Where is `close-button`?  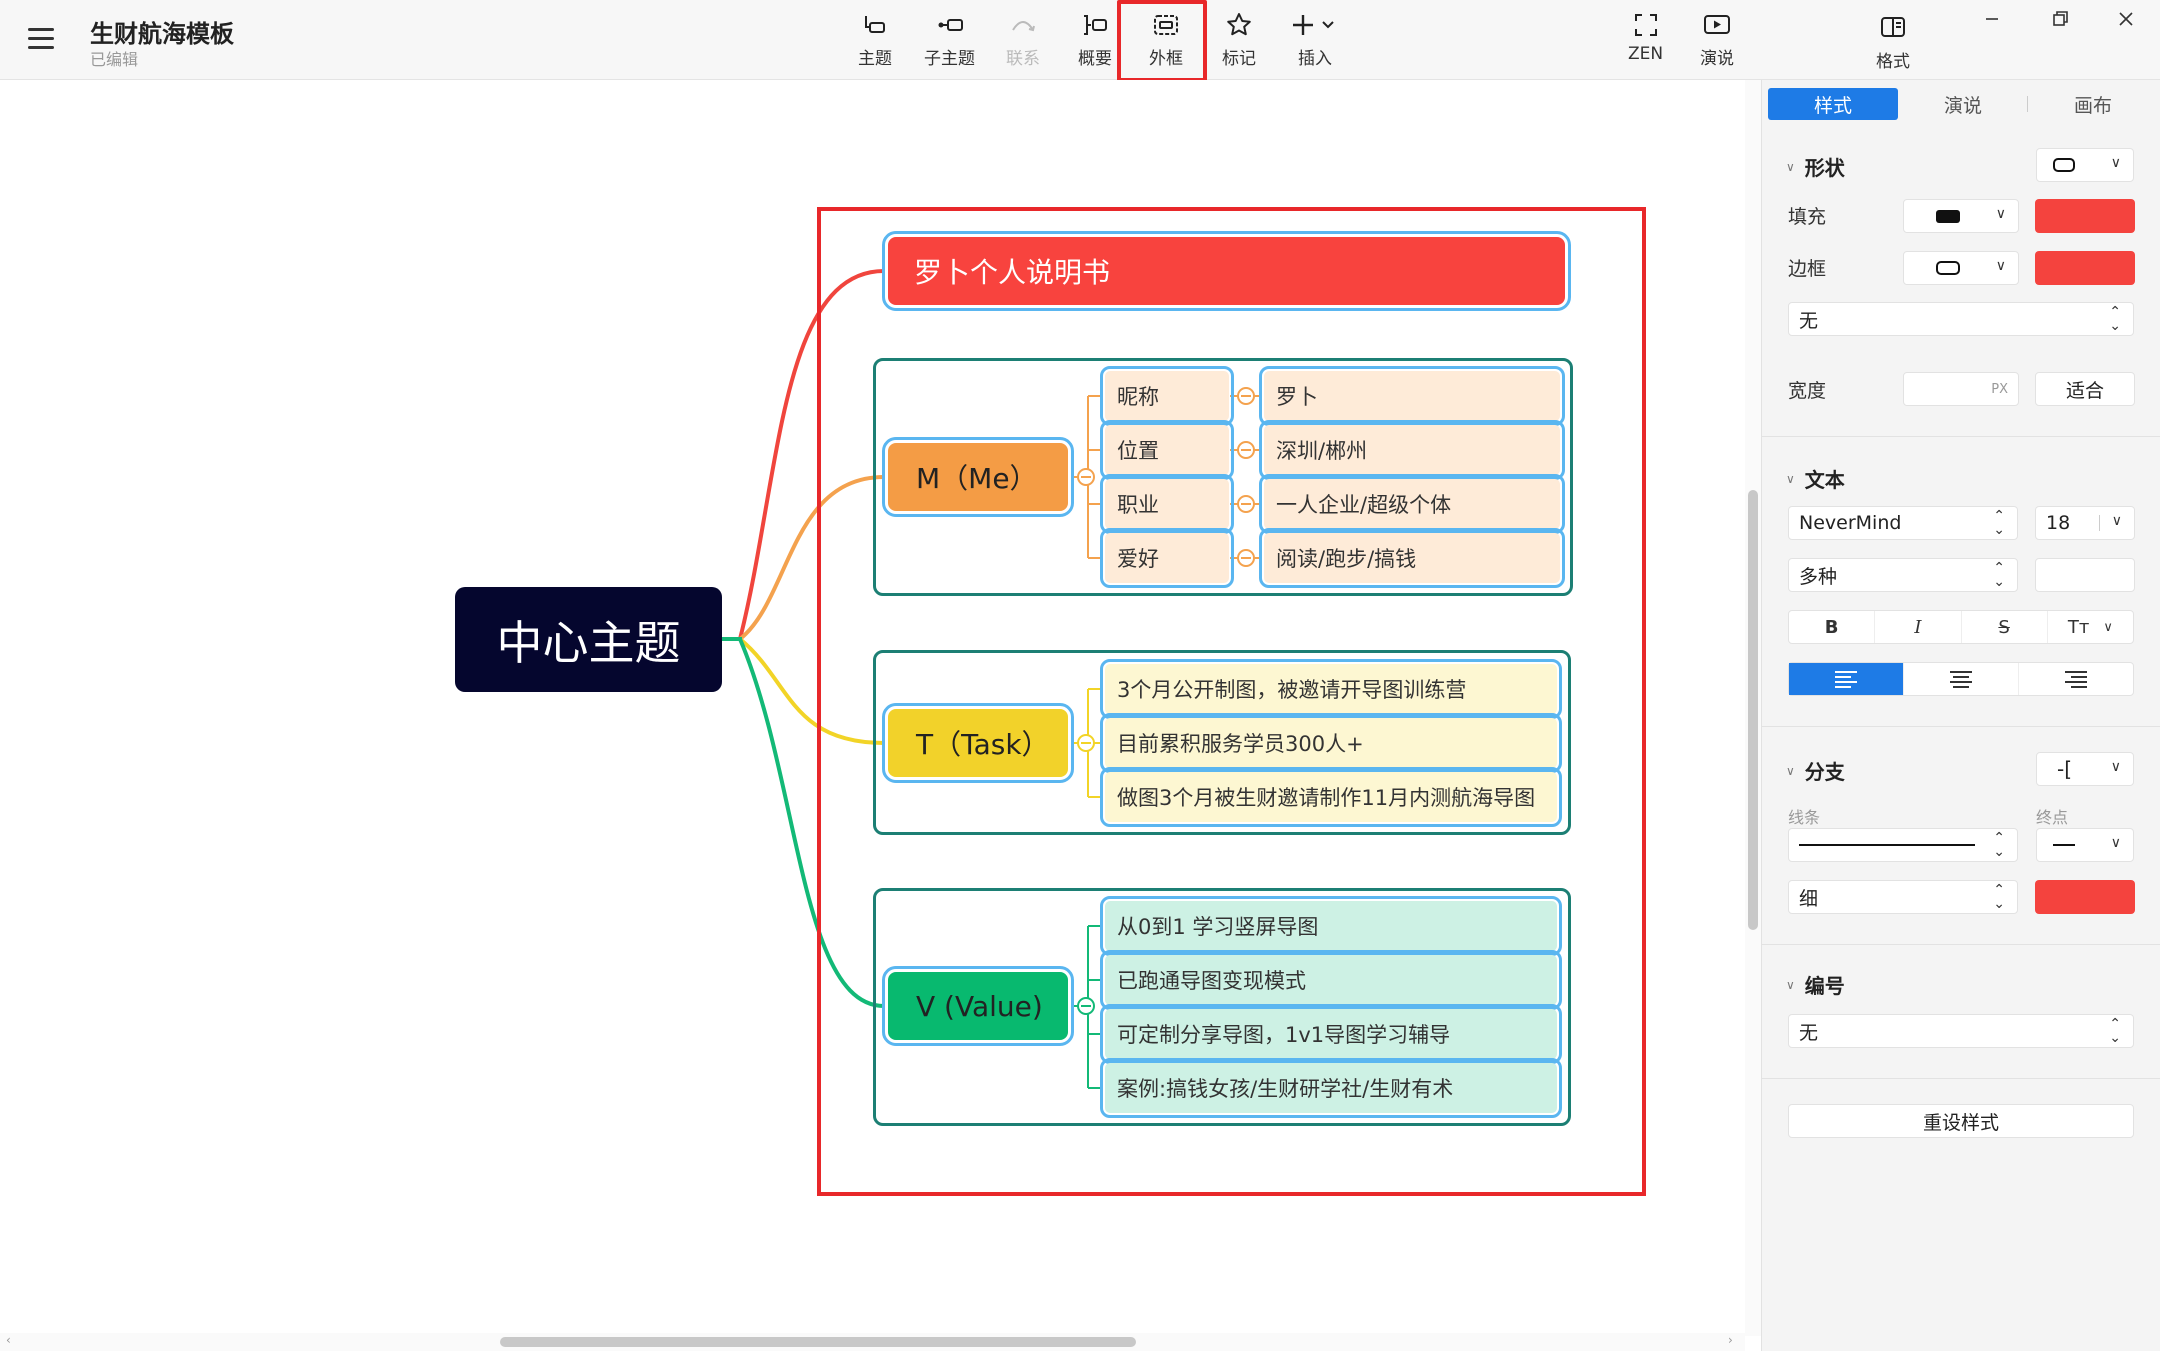
close-button is located at coordinates (2126, 19).